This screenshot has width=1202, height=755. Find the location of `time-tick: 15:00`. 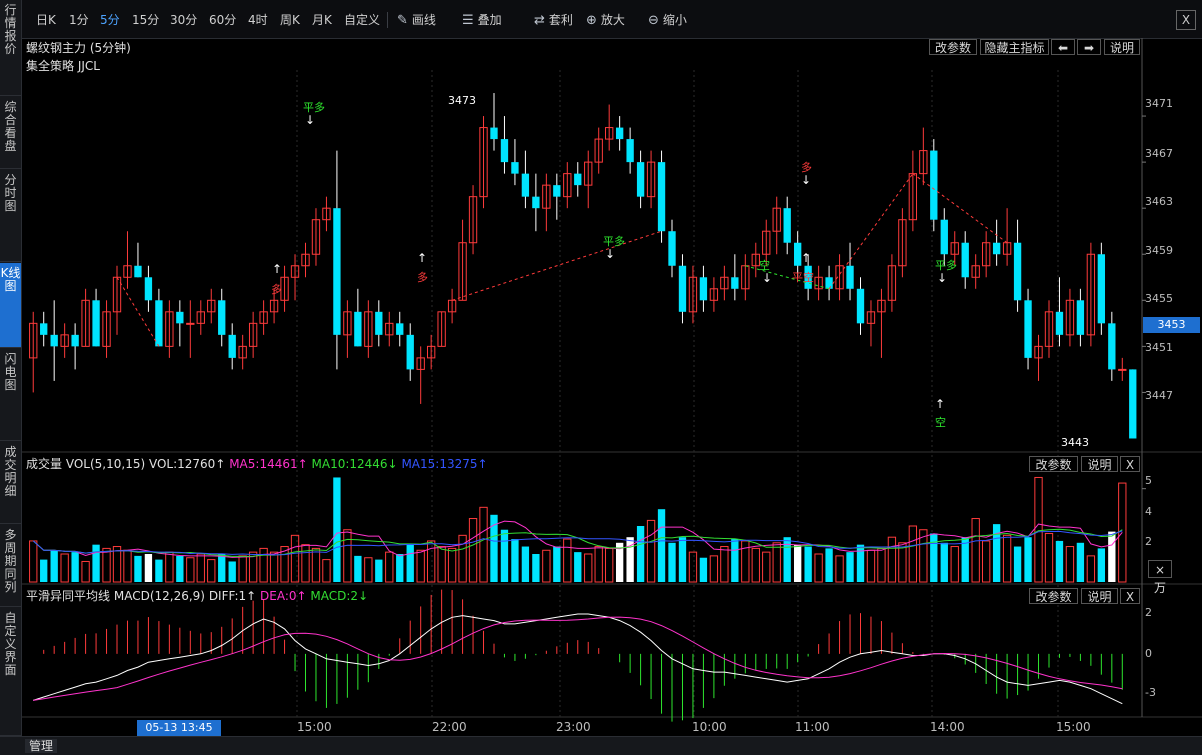

time-tick: 15:00 is located at coordinates (314, 727).